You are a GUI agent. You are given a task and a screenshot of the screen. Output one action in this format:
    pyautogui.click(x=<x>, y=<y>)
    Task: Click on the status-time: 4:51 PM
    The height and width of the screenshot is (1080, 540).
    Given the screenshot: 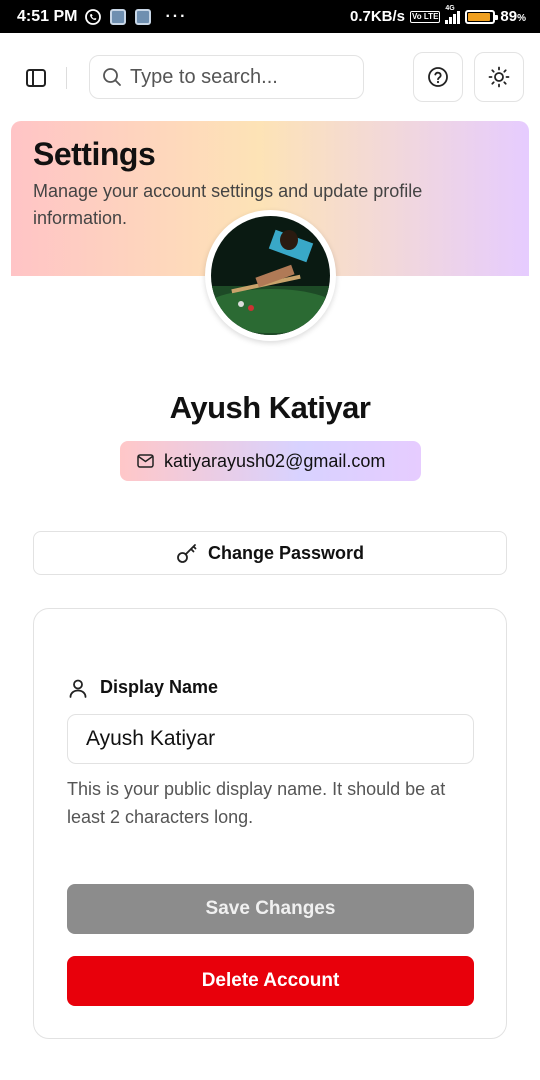 What is the action you would take?
    pyautogui.click(x=47, y=16)
    